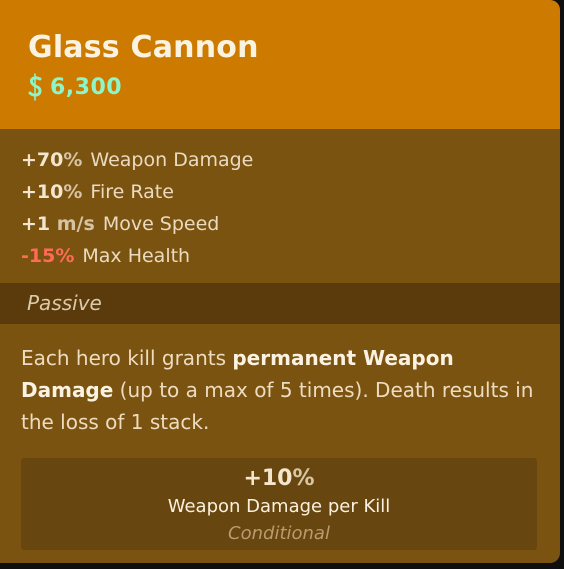 The width and height of the screenshot is (564, 569). I want to click on souls-currency-icon, so click(35, 87).